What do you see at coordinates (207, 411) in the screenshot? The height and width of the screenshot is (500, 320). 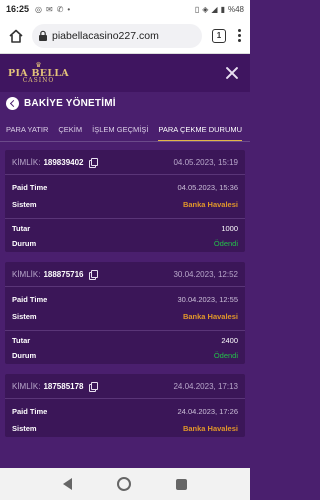 I see `paid-time-value: 24.04.2023, 17:26` at bounding box center [207, 411].